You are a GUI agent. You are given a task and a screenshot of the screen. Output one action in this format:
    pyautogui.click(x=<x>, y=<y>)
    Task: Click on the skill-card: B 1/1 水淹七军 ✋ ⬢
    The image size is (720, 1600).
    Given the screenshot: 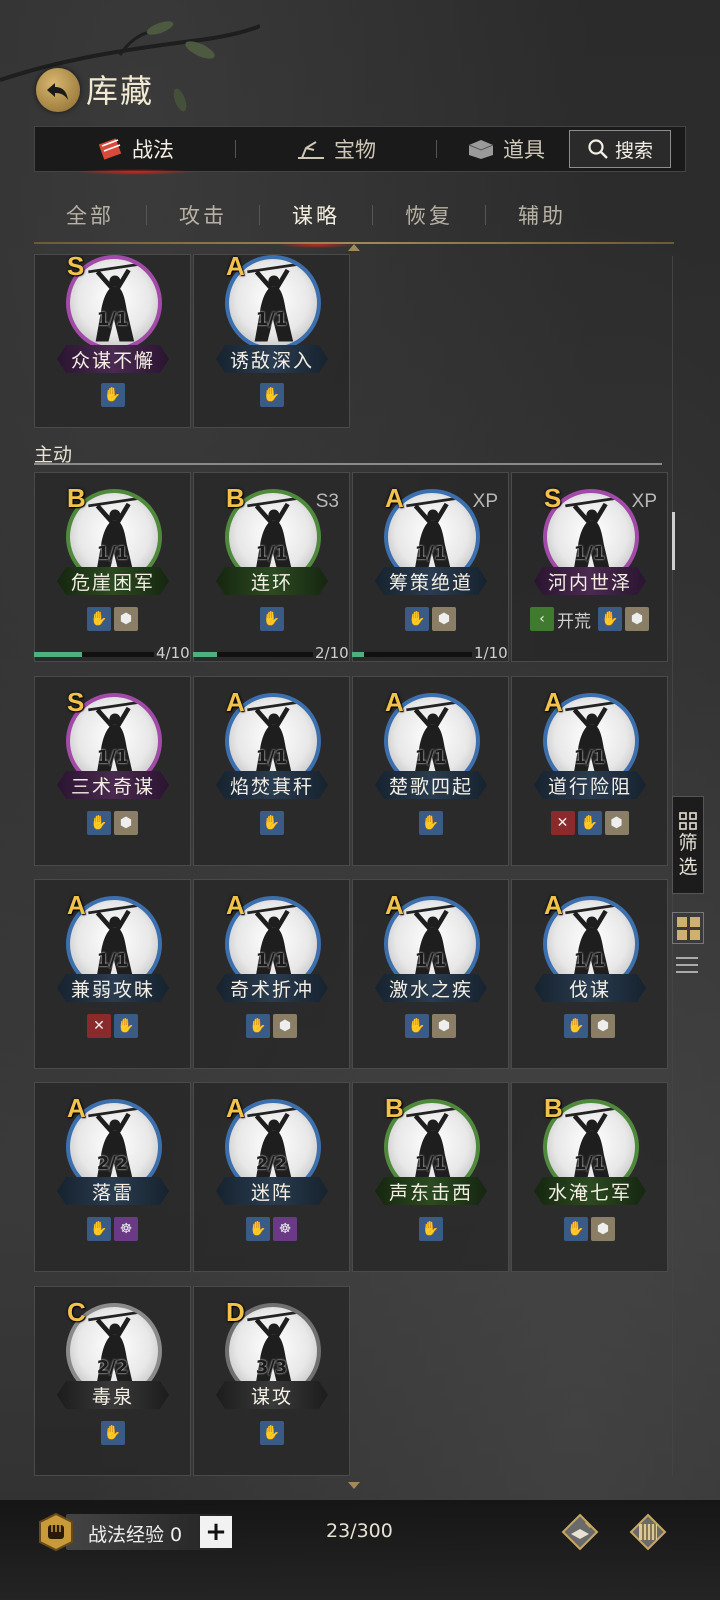 What is the action you would take?
    pyautogui.click(x=589, y=1177)
    